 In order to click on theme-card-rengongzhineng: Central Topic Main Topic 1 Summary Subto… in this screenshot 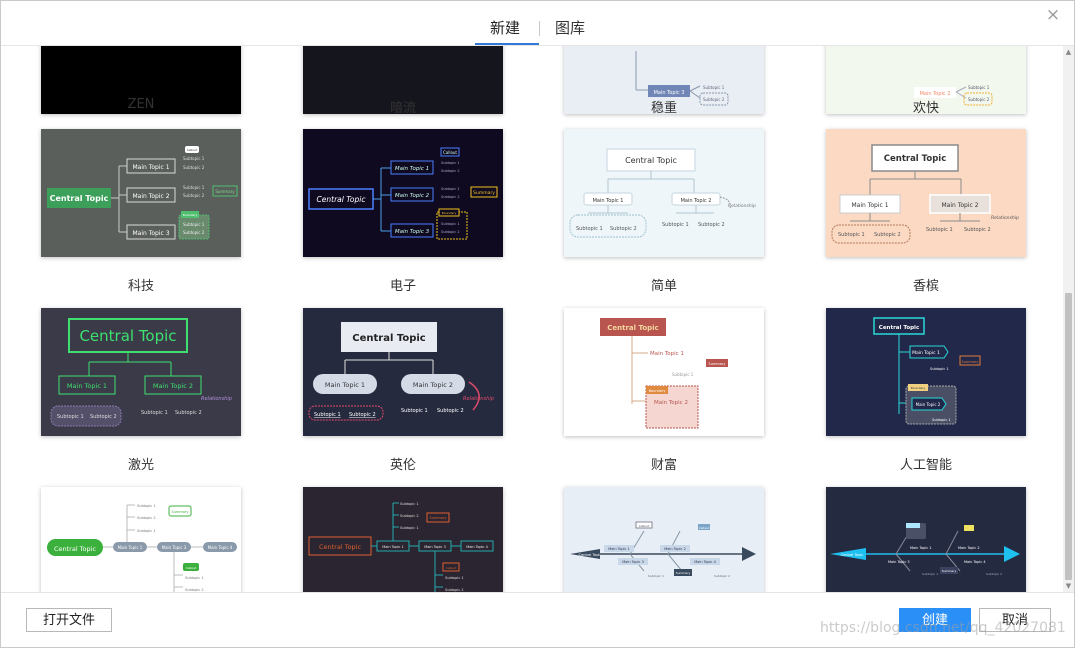, I will do `click(926, 372)`.